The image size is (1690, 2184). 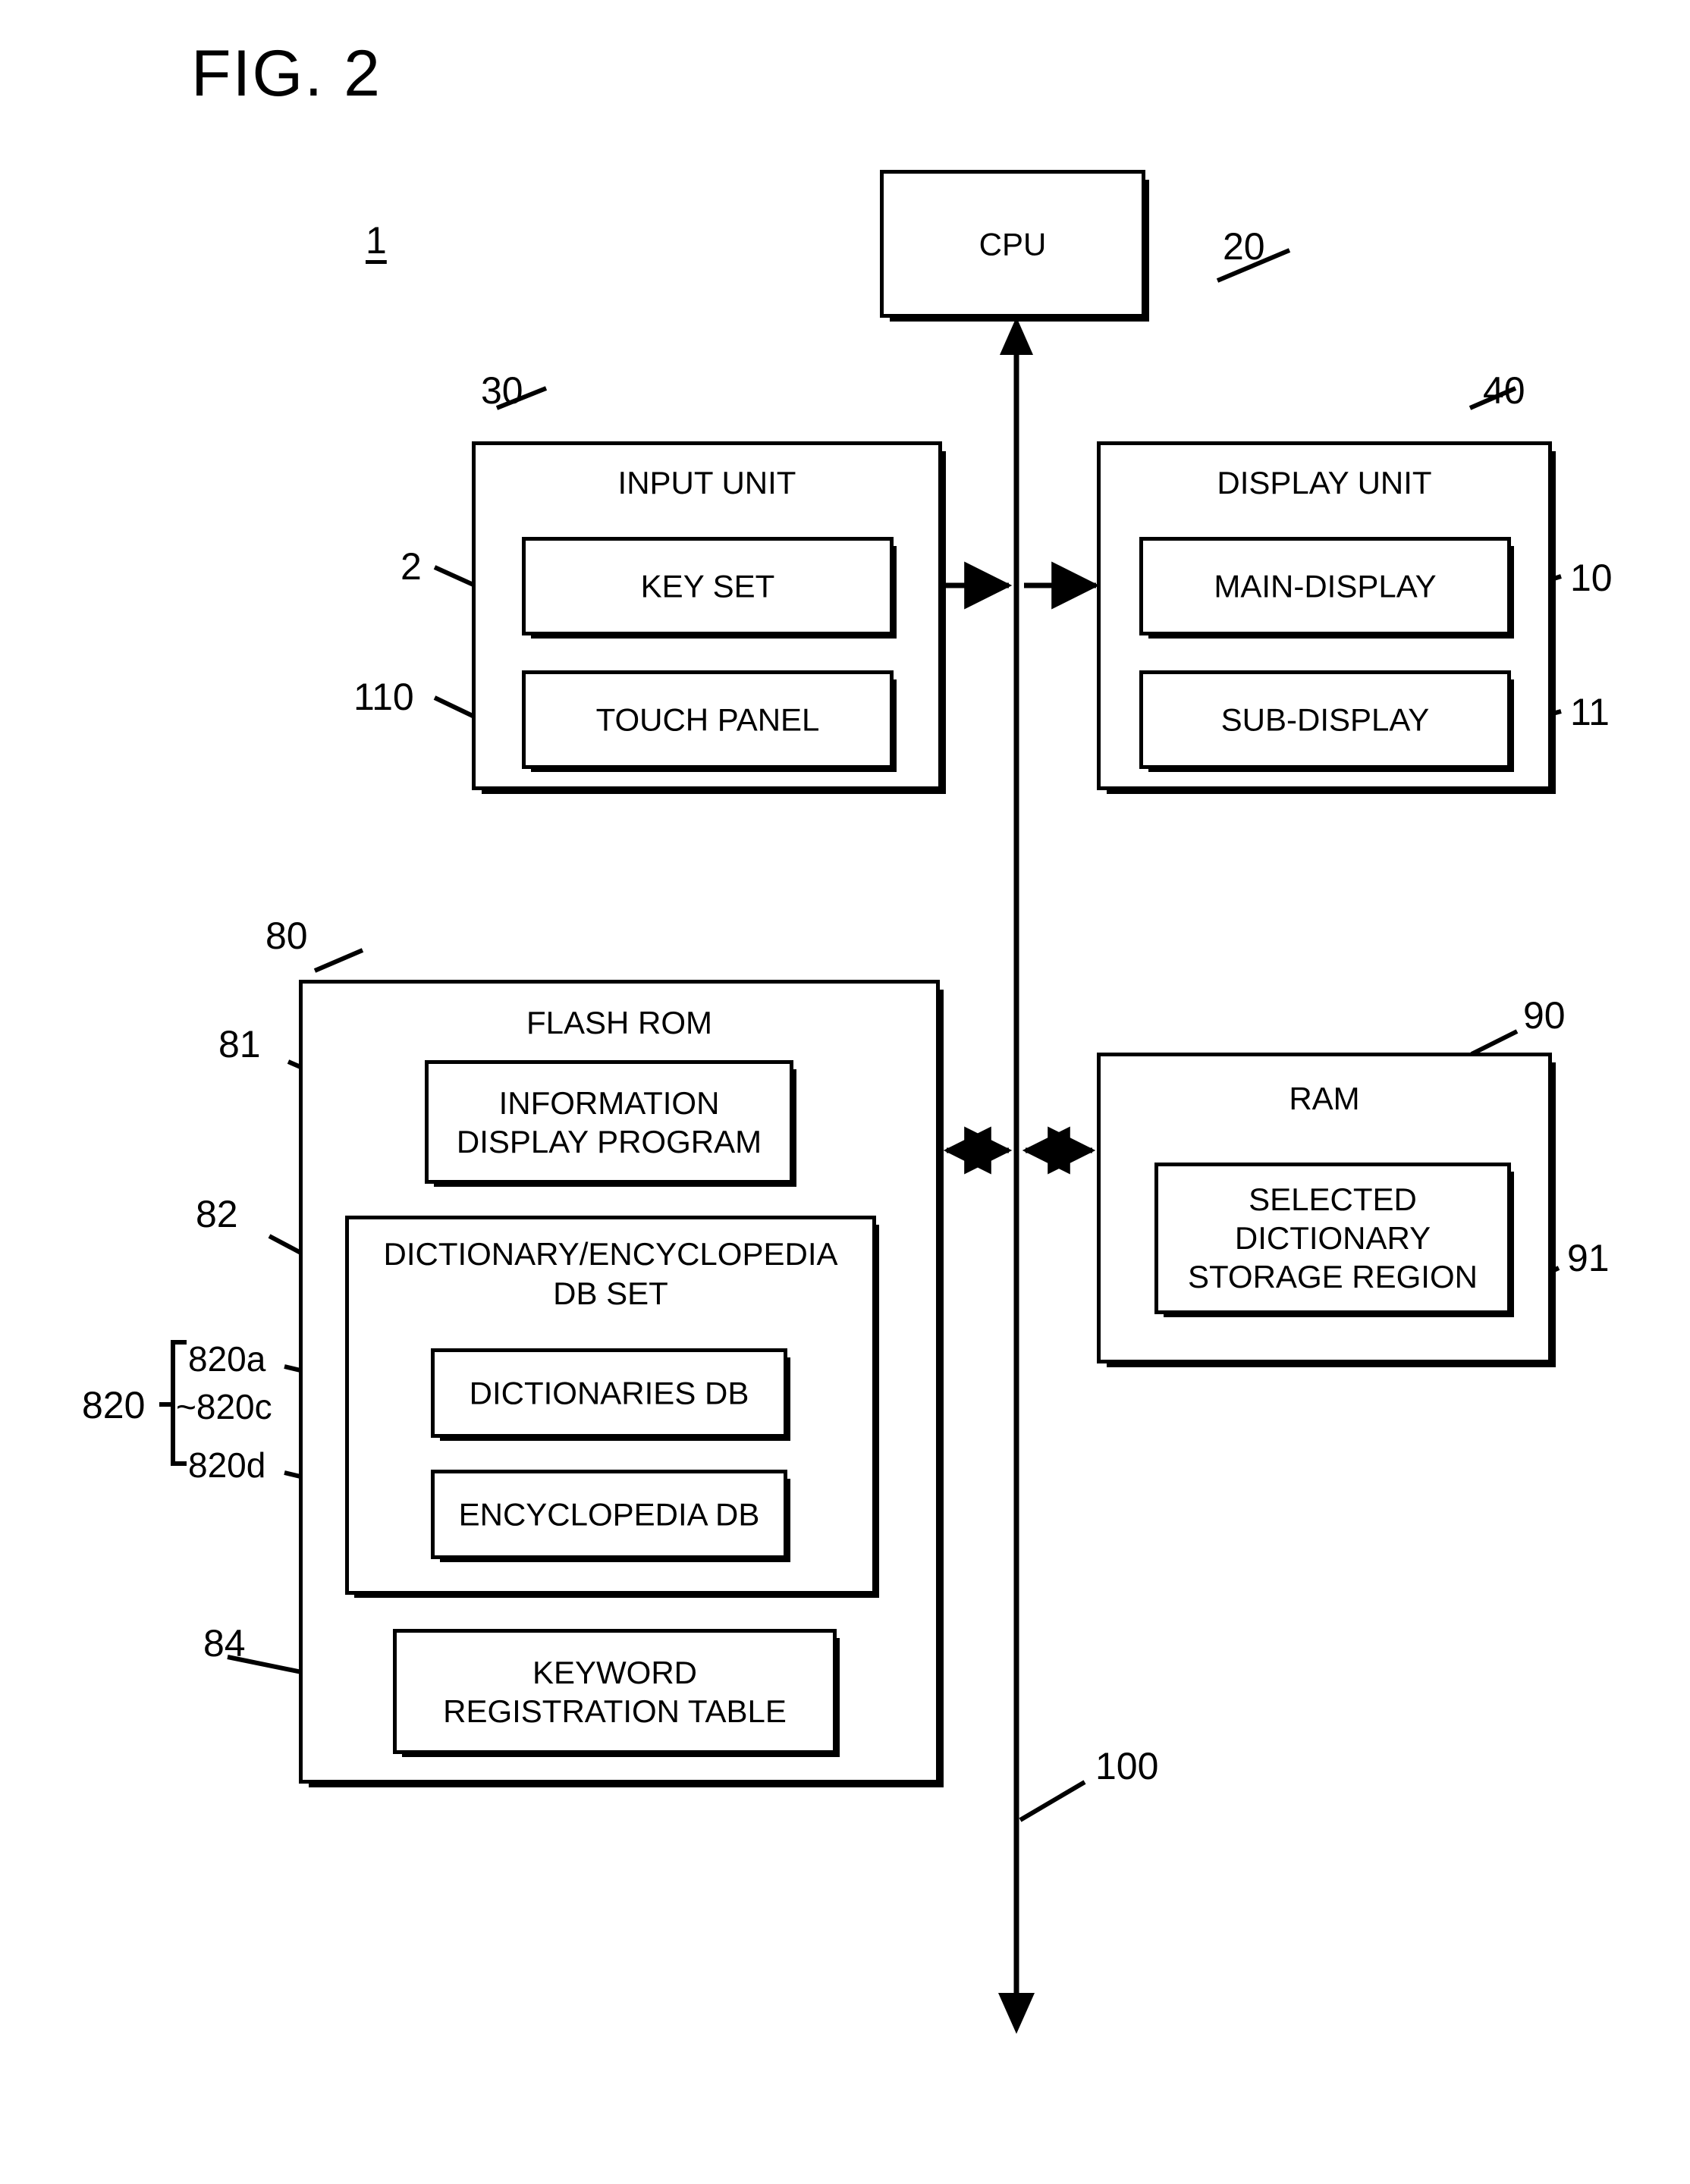 I want to click on keyword-registration-table-block: KEYWORD REGISTRATION TABLE, so click(x=615, y=1691).